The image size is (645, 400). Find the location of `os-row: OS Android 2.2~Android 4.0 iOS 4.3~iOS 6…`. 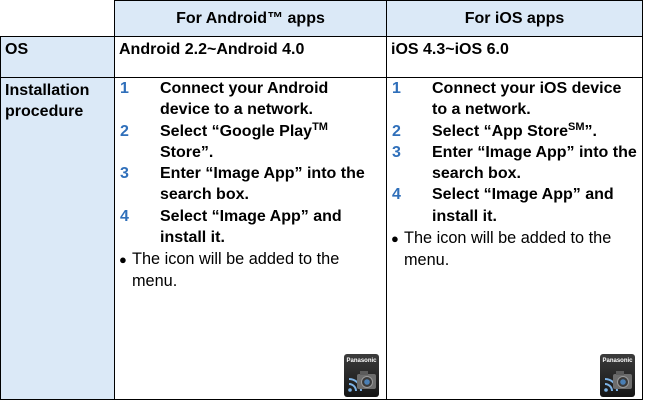

os-row: OS Android 2.2~Android 4.0 iOS 4.3~iOS 6… is located at coordinates (321, 57).